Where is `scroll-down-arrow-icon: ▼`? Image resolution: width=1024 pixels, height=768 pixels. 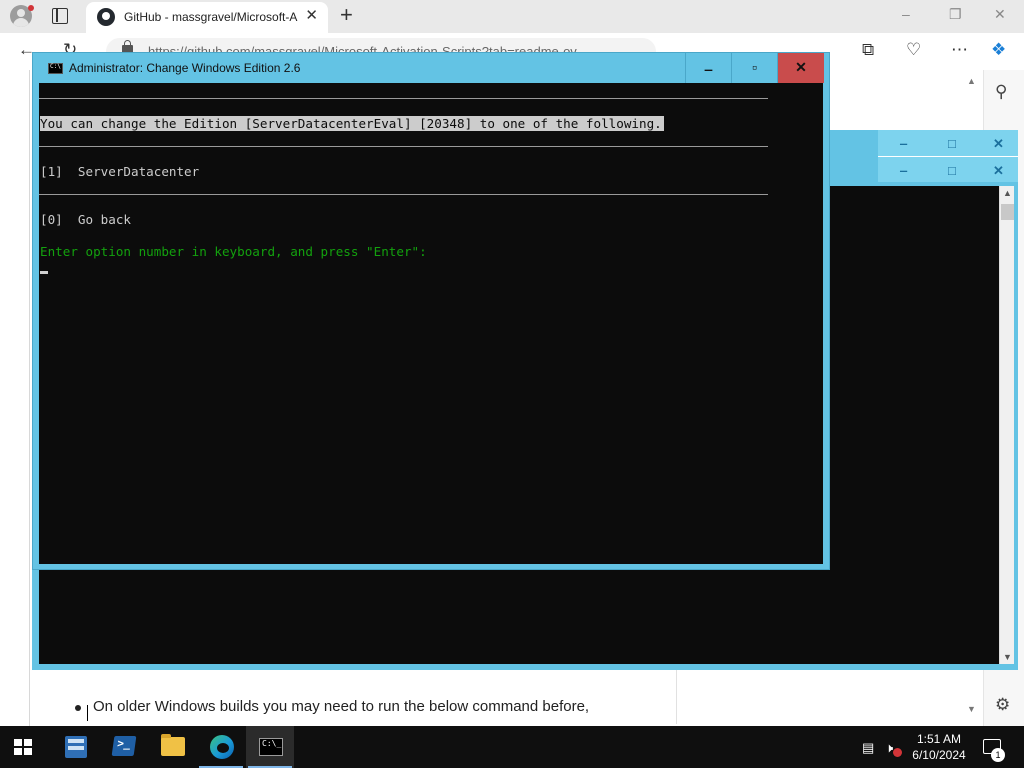 scroll-down-arrow-icon: ▼ is located at coordinates (1007, 657).